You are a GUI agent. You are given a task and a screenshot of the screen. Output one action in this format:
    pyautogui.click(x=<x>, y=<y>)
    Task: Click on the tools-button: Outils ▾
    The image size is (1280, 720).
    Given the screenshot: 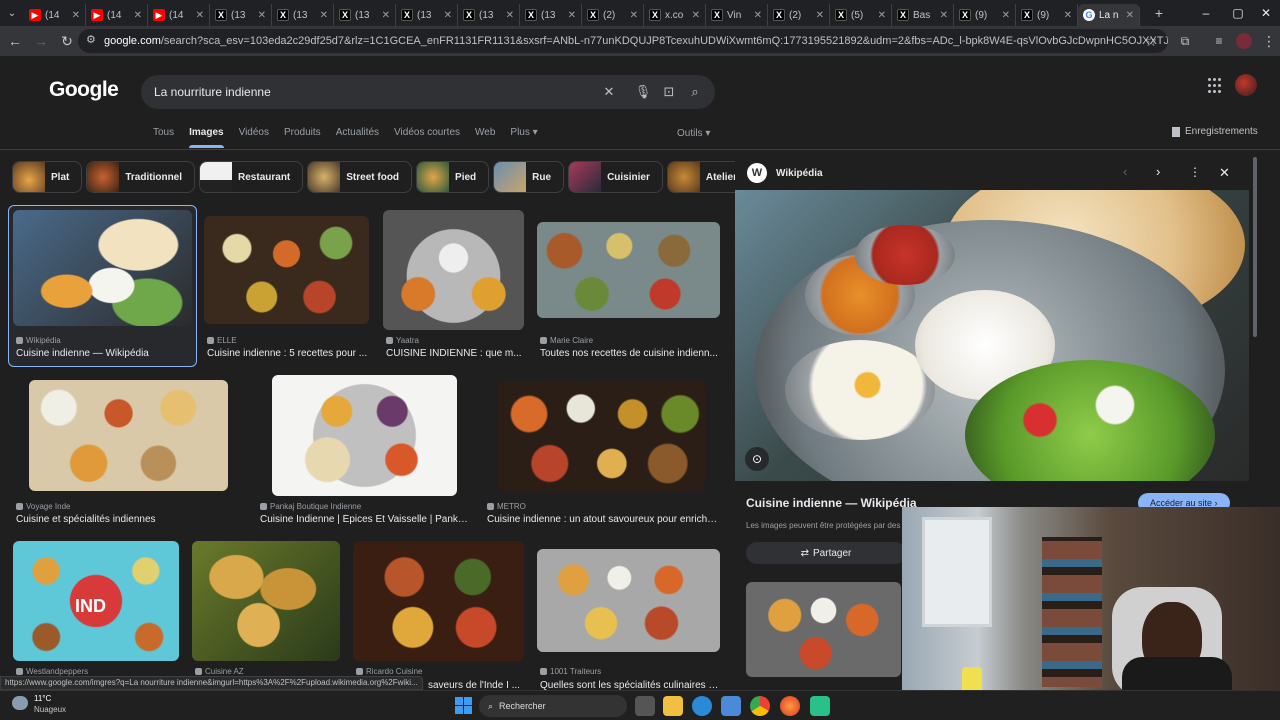 What is the action you would take?
    pyautogui.click(x=693, y=133)
    